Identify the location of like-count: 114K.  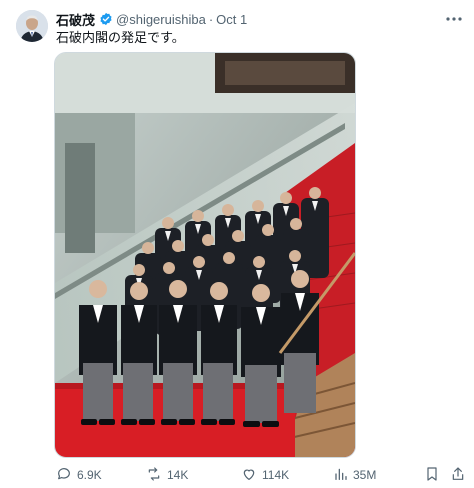
(276, 475).